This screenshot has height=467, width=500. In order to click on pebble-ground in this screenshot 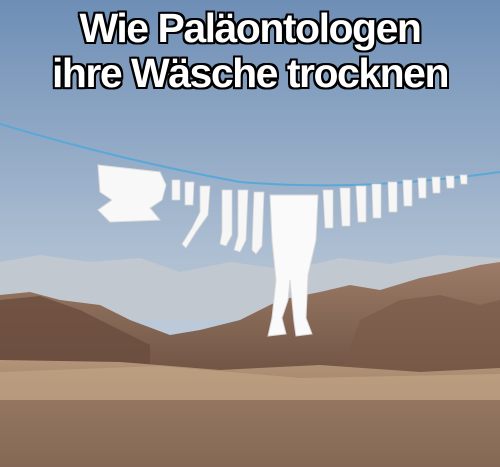, I will do `click(250, 433)`.